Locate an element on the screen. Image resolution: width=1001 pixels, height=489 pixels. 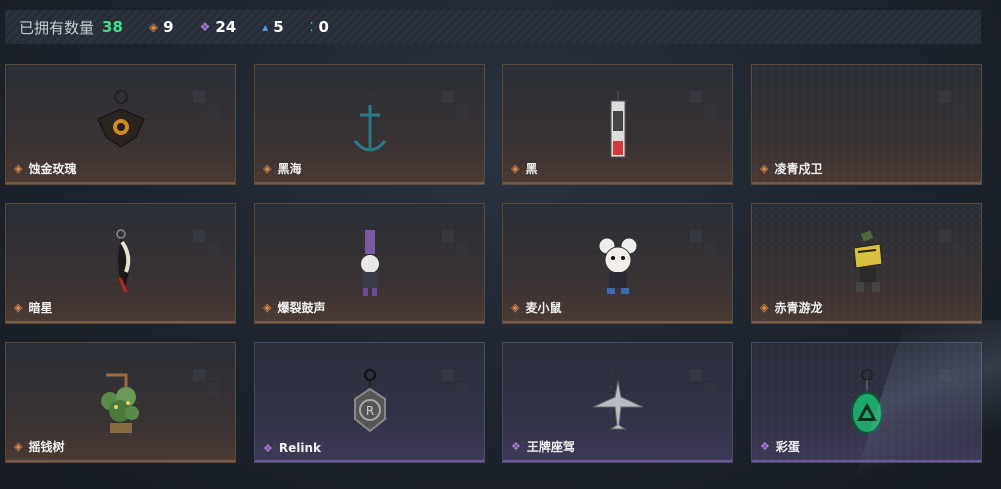
pendant-name: 凌青戍卫 is located at coordinates (798, 169).